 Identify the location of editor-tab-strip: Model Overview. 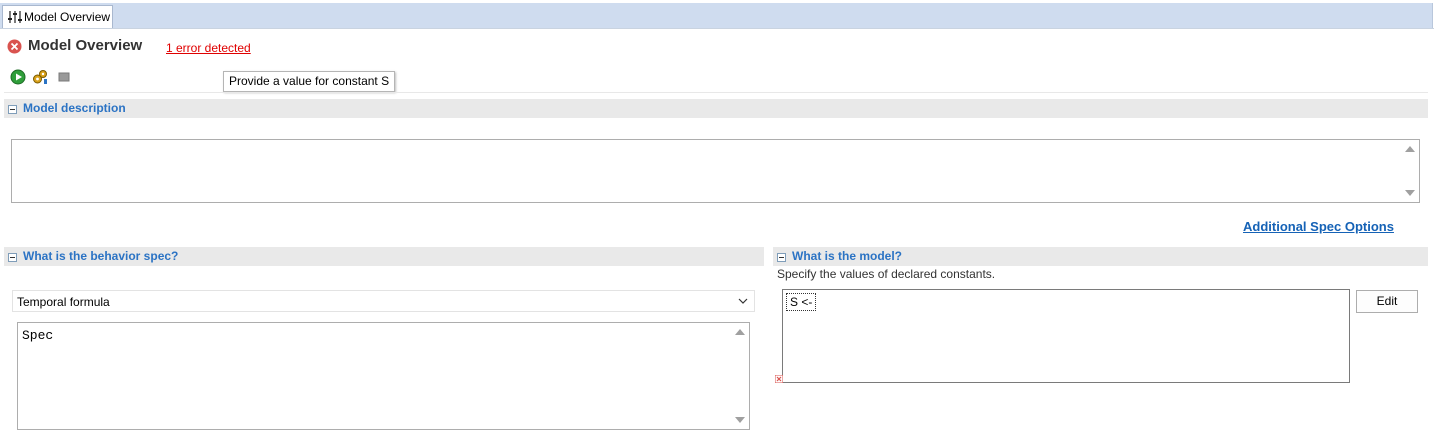
(717, 14).